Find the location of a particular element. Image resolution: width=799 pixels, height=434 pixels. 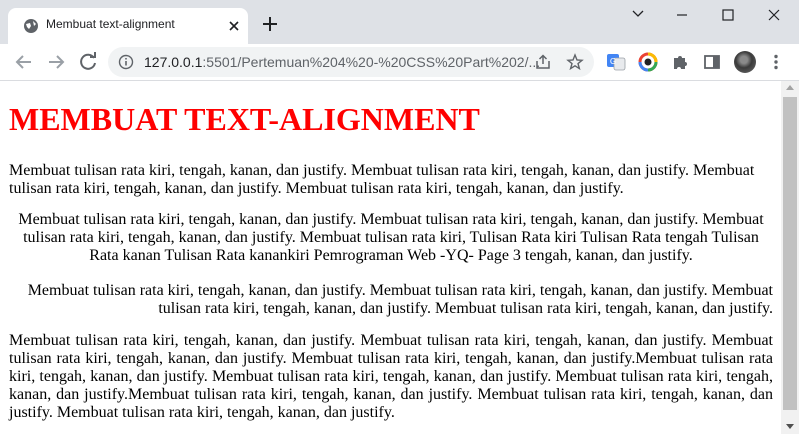

scroll-down-arrow-icon is located at coordinates (790, 426).